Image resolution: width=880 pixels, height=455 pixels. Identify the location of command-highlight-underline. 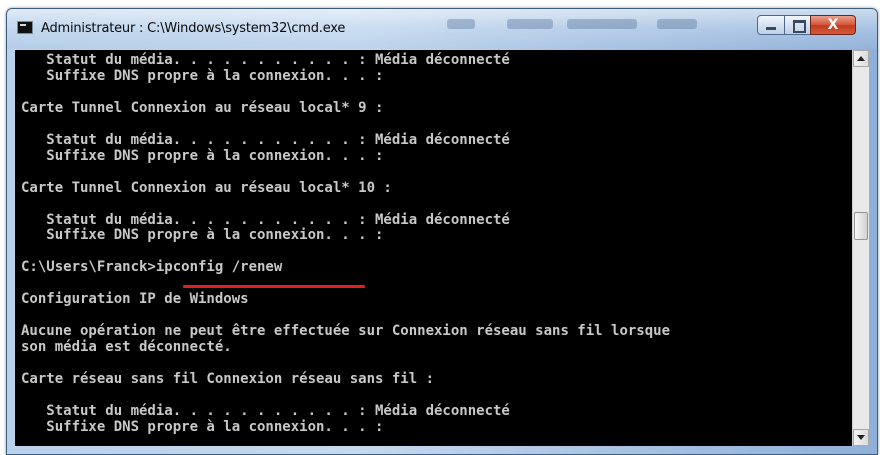
(274, 286).